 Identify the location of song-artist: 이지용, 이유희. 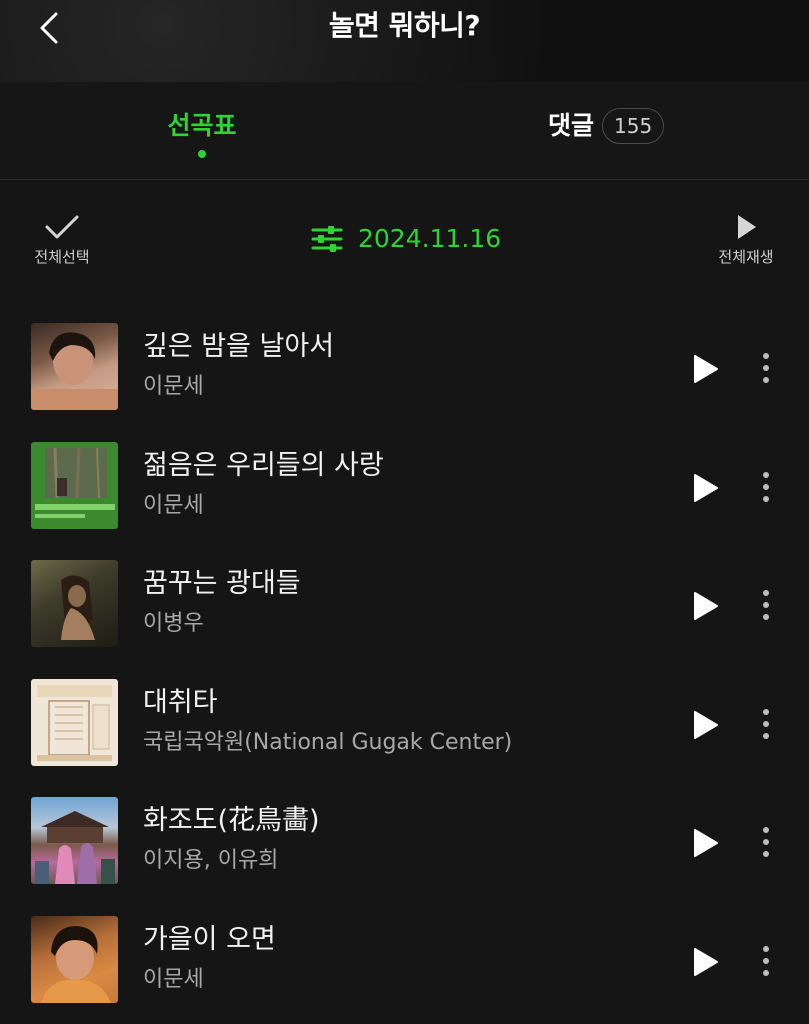
(211, 860).